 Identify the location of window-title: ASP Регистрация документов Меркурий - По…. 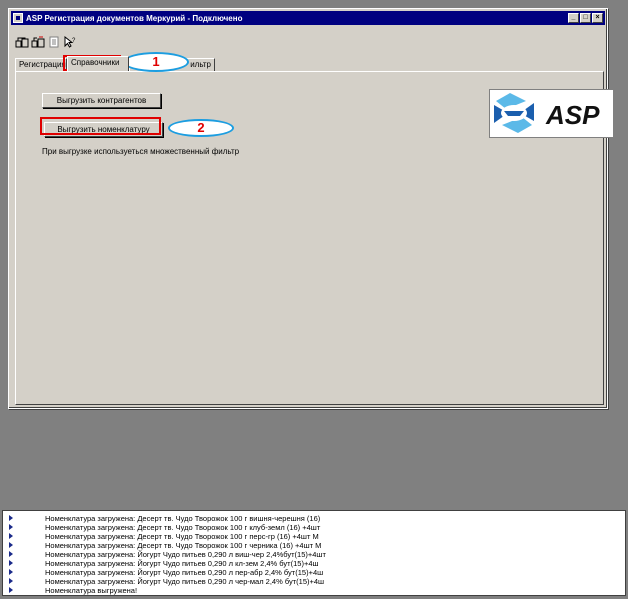
(134, 18).